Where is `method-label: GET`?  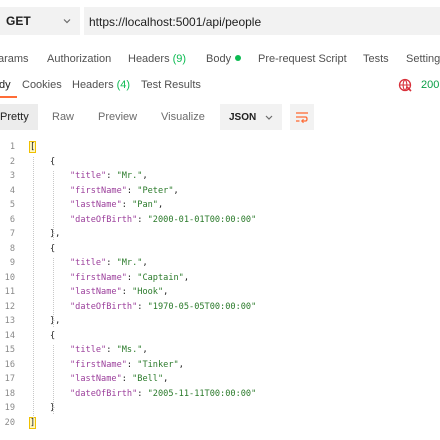
method-label: GET is located at coordinates (18, 21).